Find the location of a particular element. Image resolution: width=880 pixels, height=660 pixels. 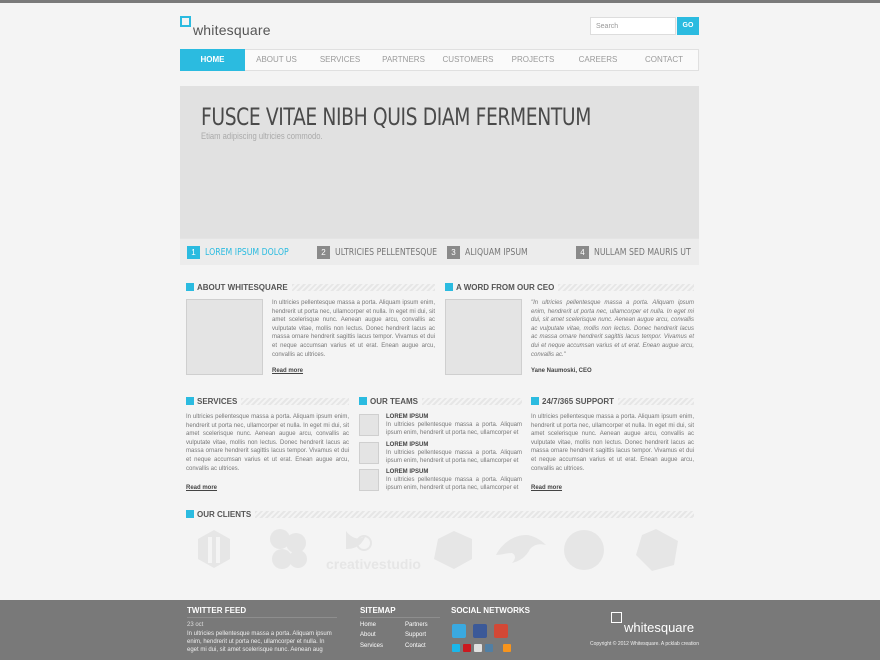

nav-item-about-us: ABOUT US is located at coordinates (276, 60).